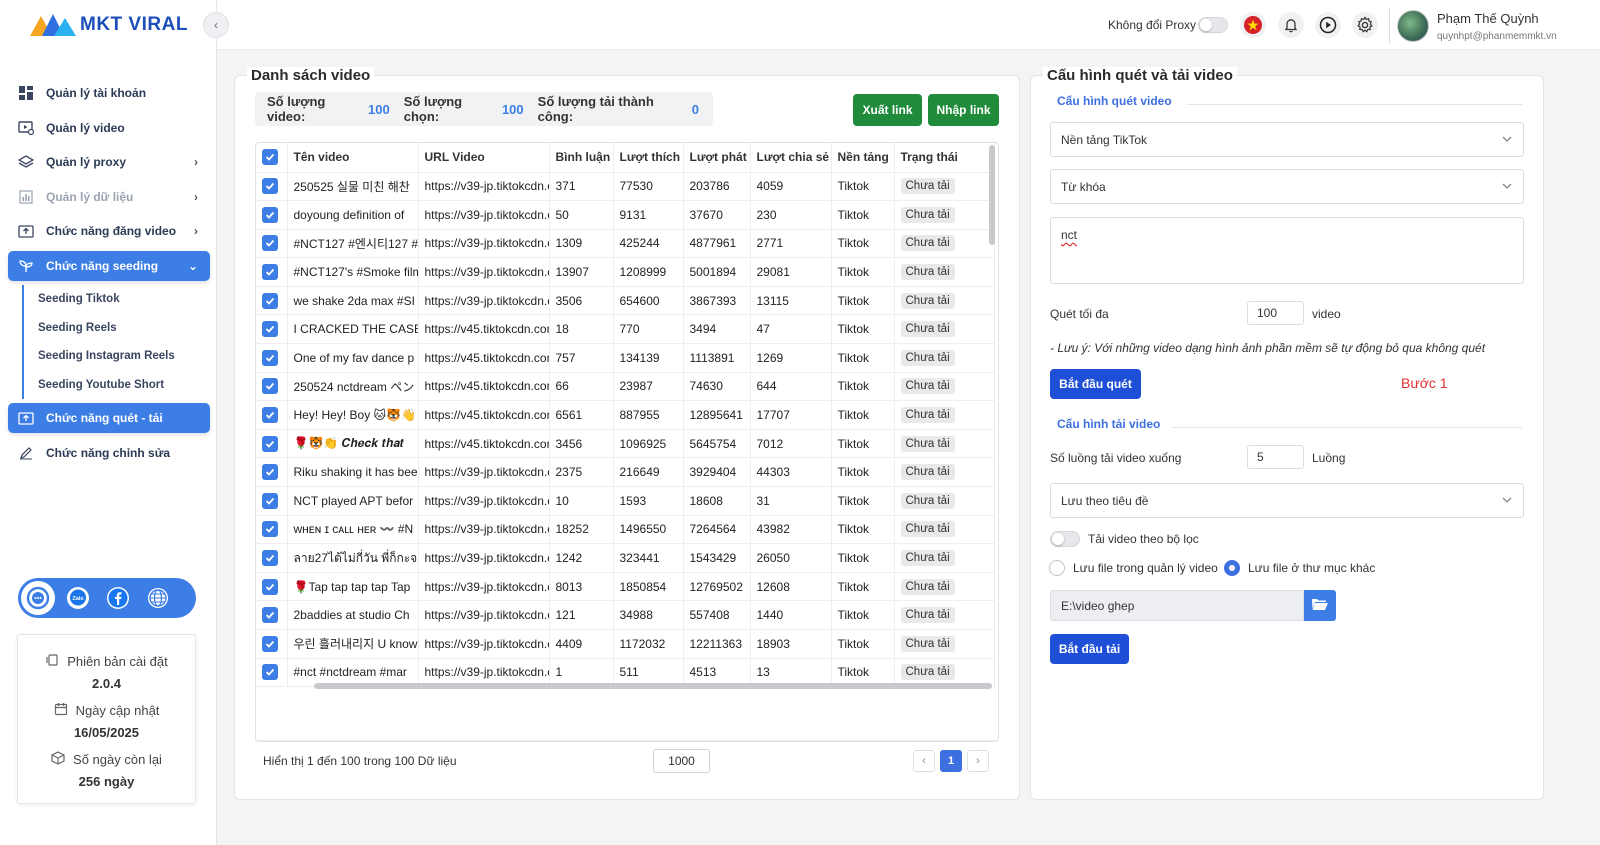  What do you see at coordinates (109, 162) in the screenshot?
I see `sidebar-item-proxy: Quản lý proxy ›` at bounding box center [109, 162].